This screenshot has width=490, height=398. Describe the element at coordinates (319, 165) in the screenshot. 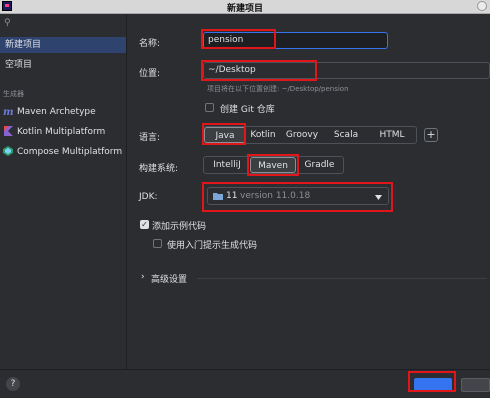

I see `build-option-gradle: Gradle` at that location.